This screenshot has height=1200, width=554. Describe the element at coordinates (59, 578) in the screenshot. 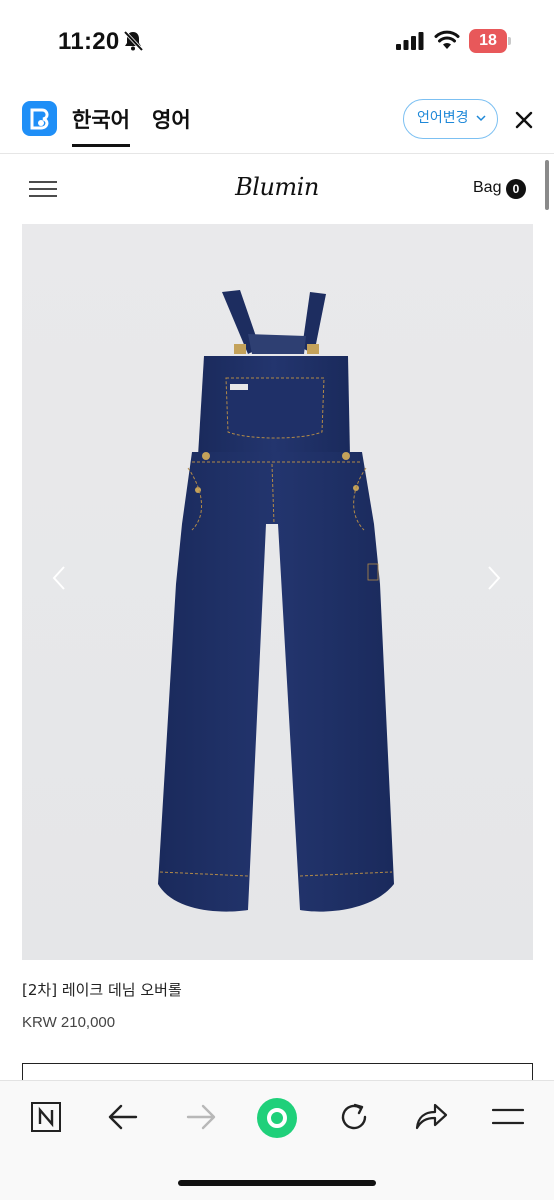

I see `previous-image-icon` at that location.